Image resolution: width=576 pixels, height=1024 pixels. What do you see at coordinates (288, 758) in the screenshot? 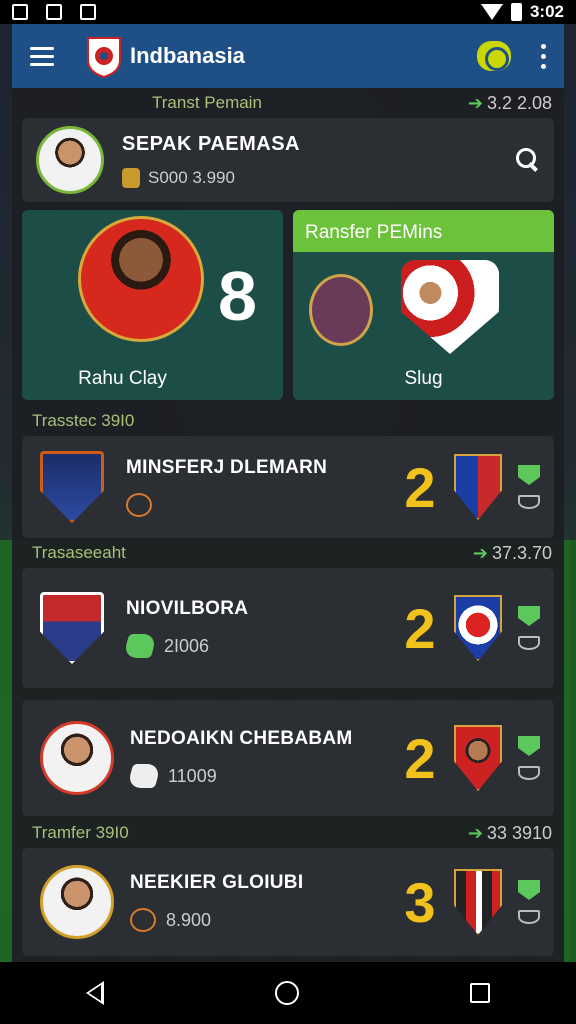
I see `list-item: NEDOAIKN CHEBABAM 11009 2` at bounding box center [288, 758].